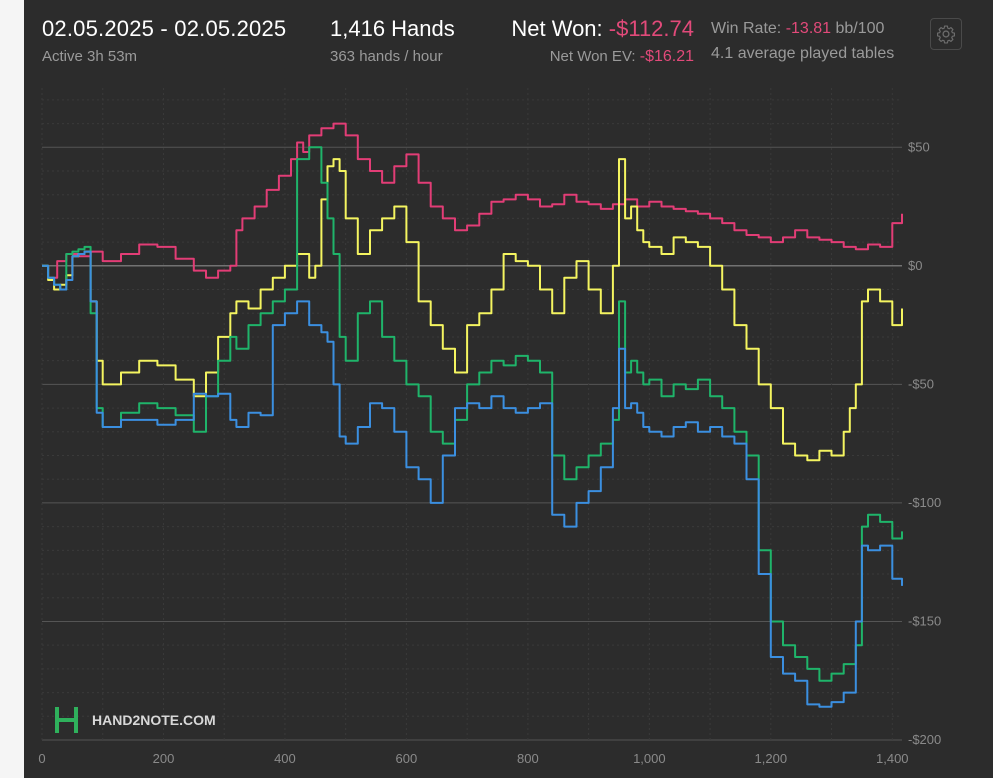  What do you see at coordinates (771, 758) in the screenshot?
I see `x-tick-label: 1,200` at bounding box center [771, 758].